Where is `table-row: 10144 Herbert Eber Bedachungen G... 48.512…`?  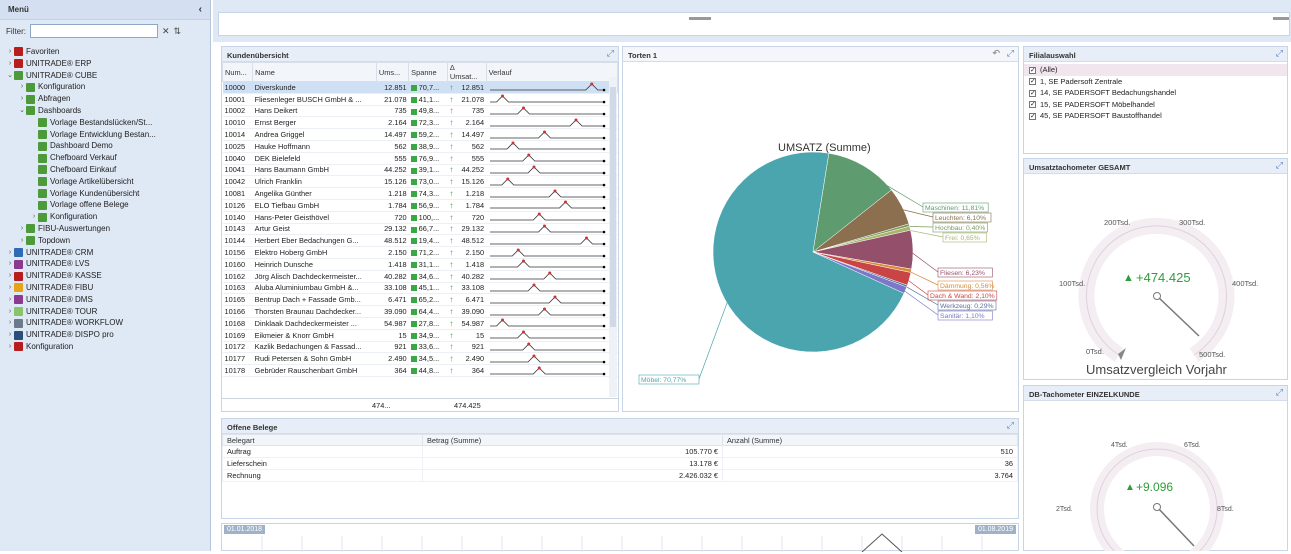
table-row: 10144 Herbert Eber Bedachungen G... 48.512… is located at coordinates (420, 241).